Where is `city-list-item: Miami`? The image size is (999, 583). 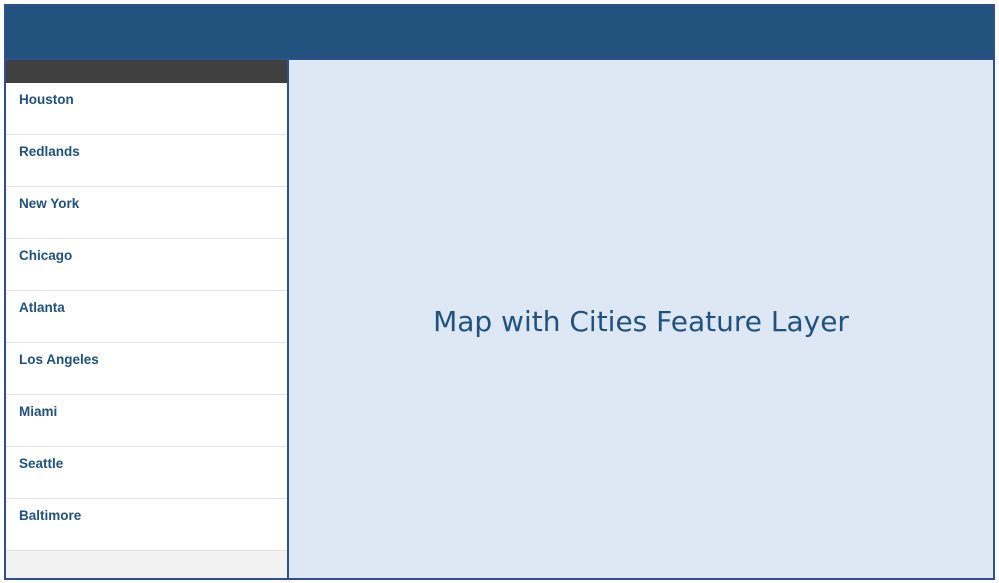 city-list-item: Miami is located at coordinates (146, 421).